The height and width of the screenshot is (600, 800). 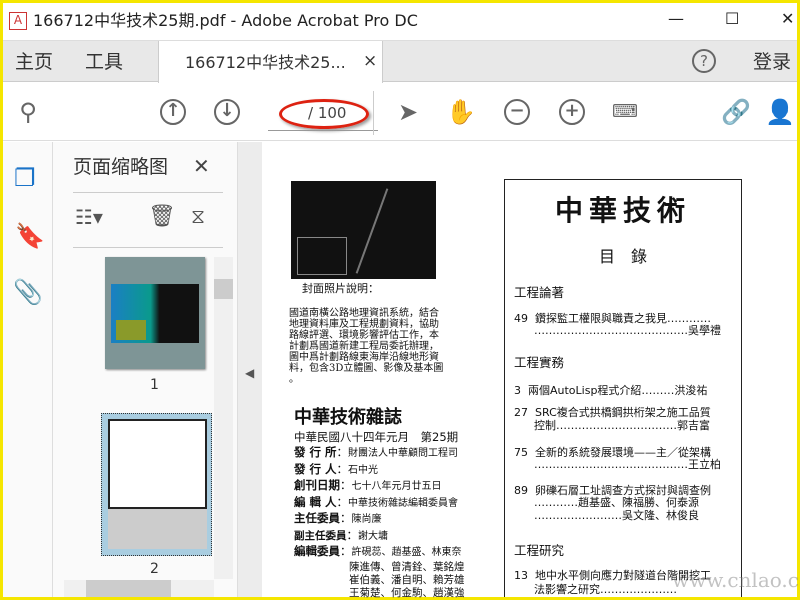 I want to click on close-window-button: ✕, so click(x=787, y=18).